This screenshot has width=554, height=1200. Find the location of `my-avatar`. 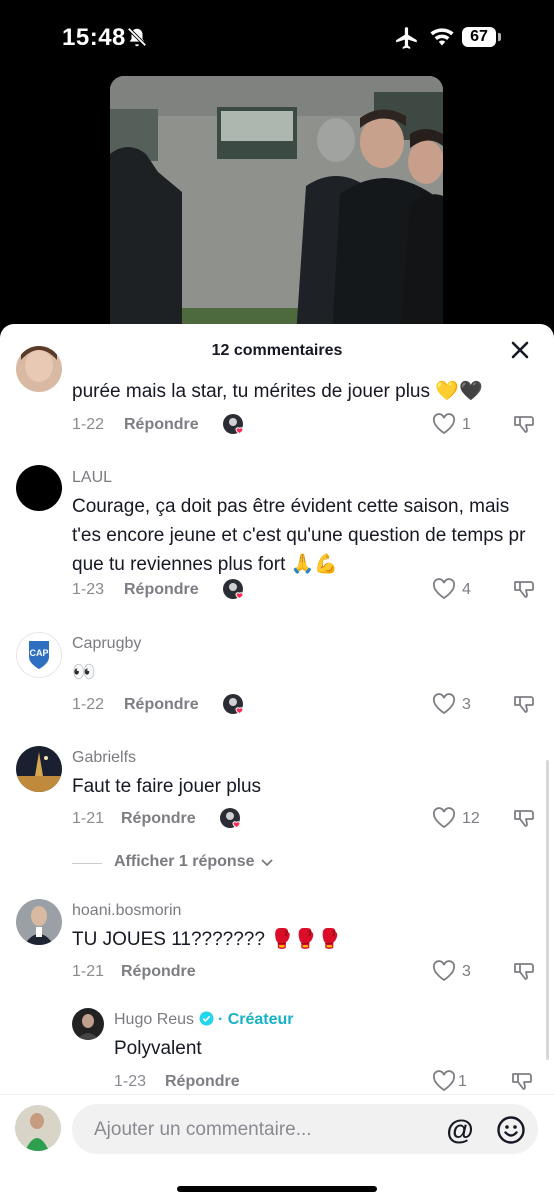

my-avatar is located at coordinates (38, 1128).